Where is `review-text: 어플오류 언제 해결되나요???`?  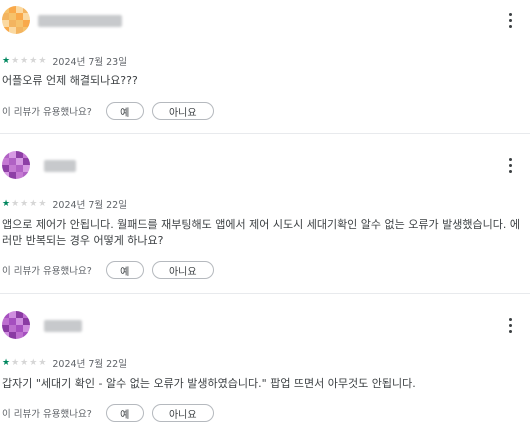 review-text: 어플오류 언제 해결되나요??? is located at coordinates (70, 80).